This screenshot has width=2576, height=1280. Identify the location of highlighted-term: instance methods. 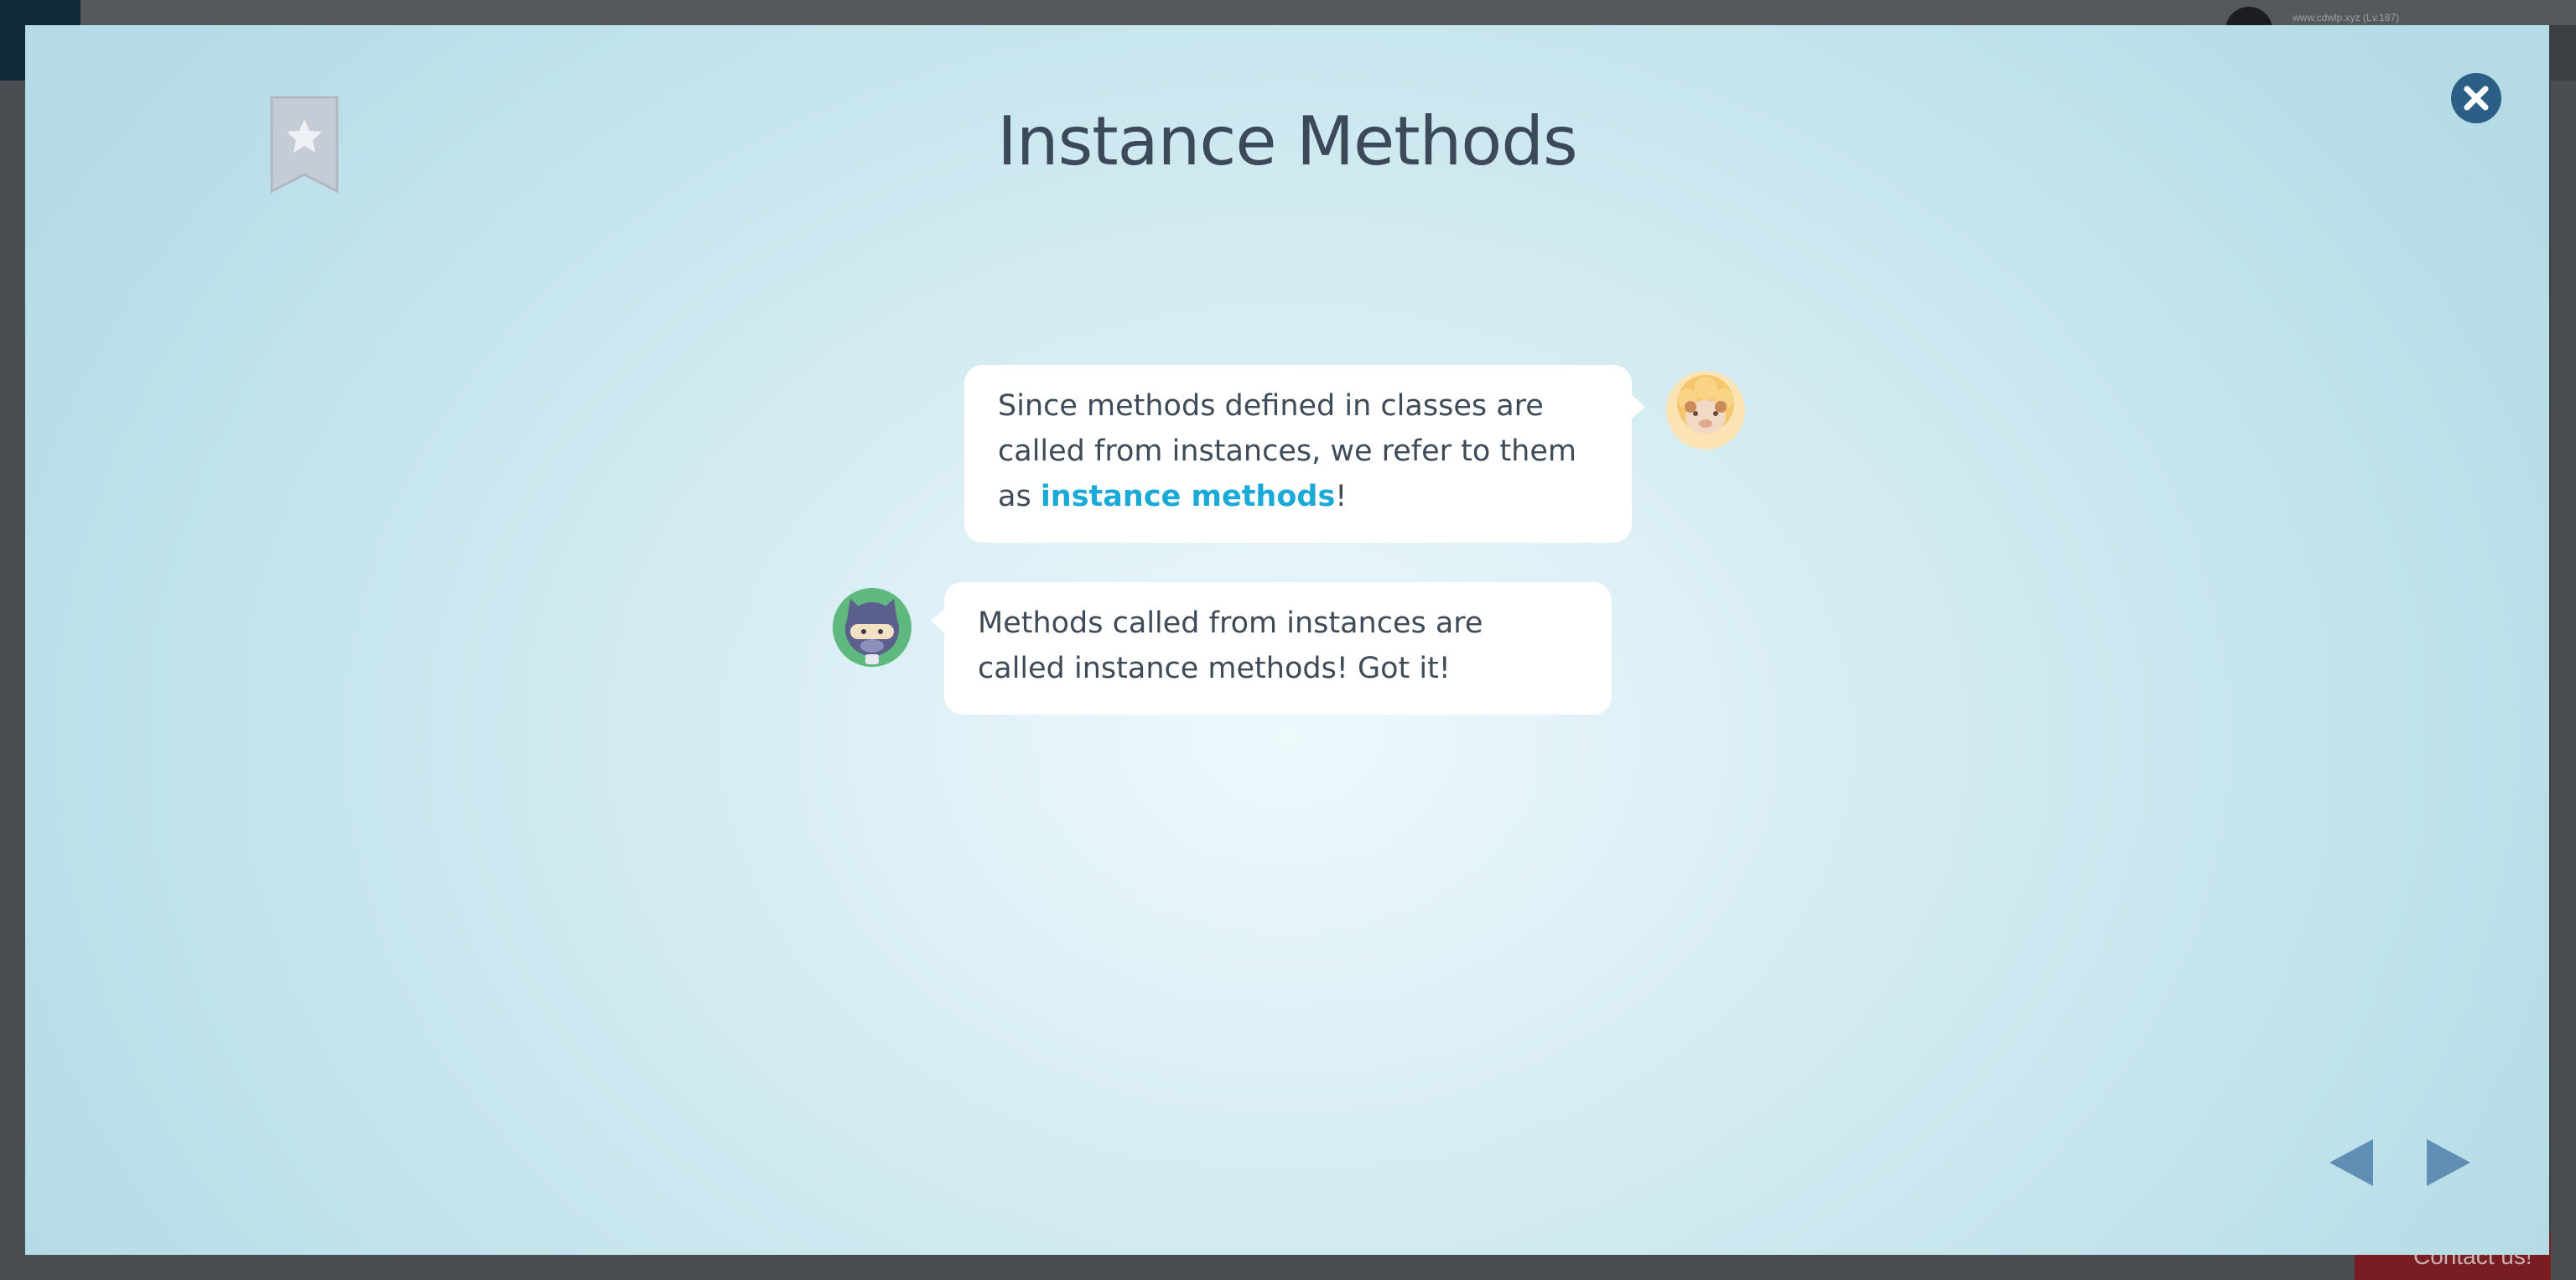
(1188, 496).